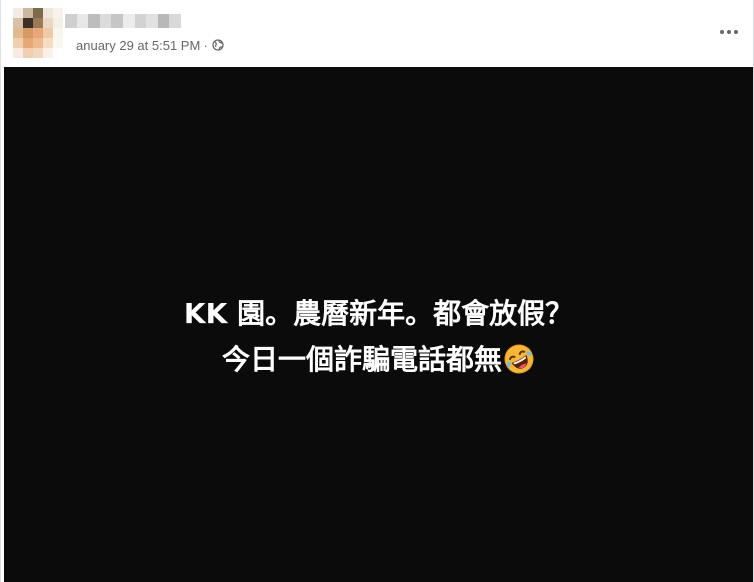  I want to click on more-options-icon, so click(729, 32).